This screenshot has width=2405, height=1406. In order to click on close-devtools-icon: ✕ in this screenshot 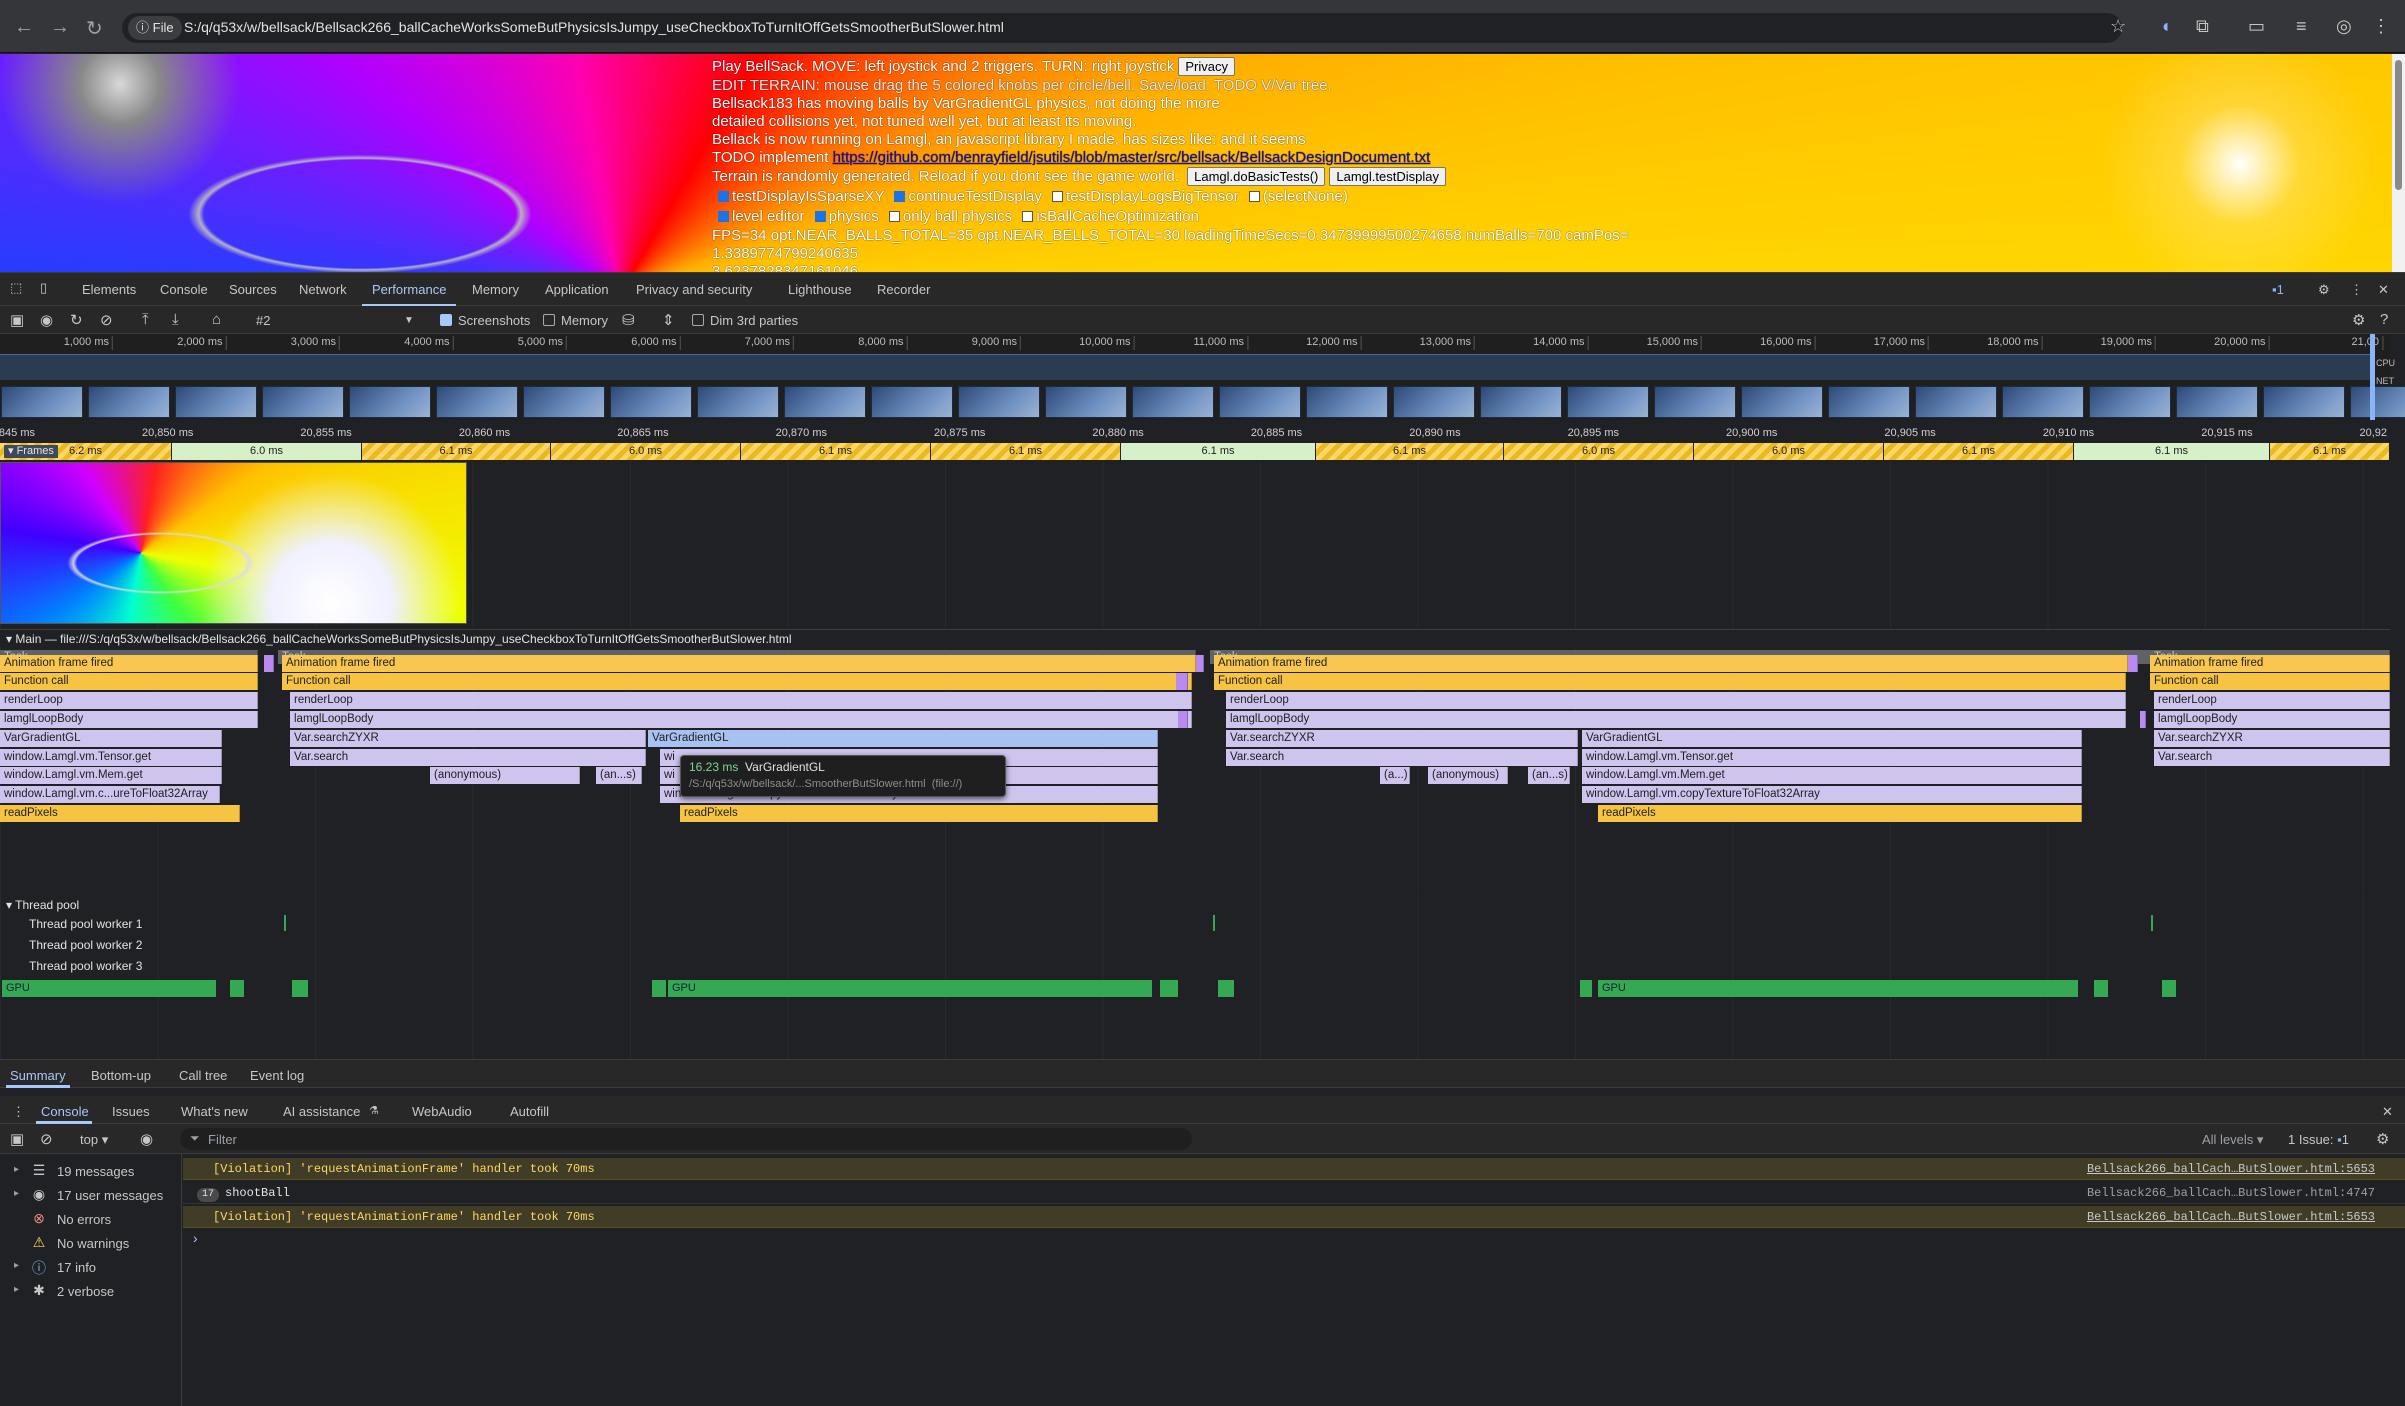, I will do `click(2383, 290)`.